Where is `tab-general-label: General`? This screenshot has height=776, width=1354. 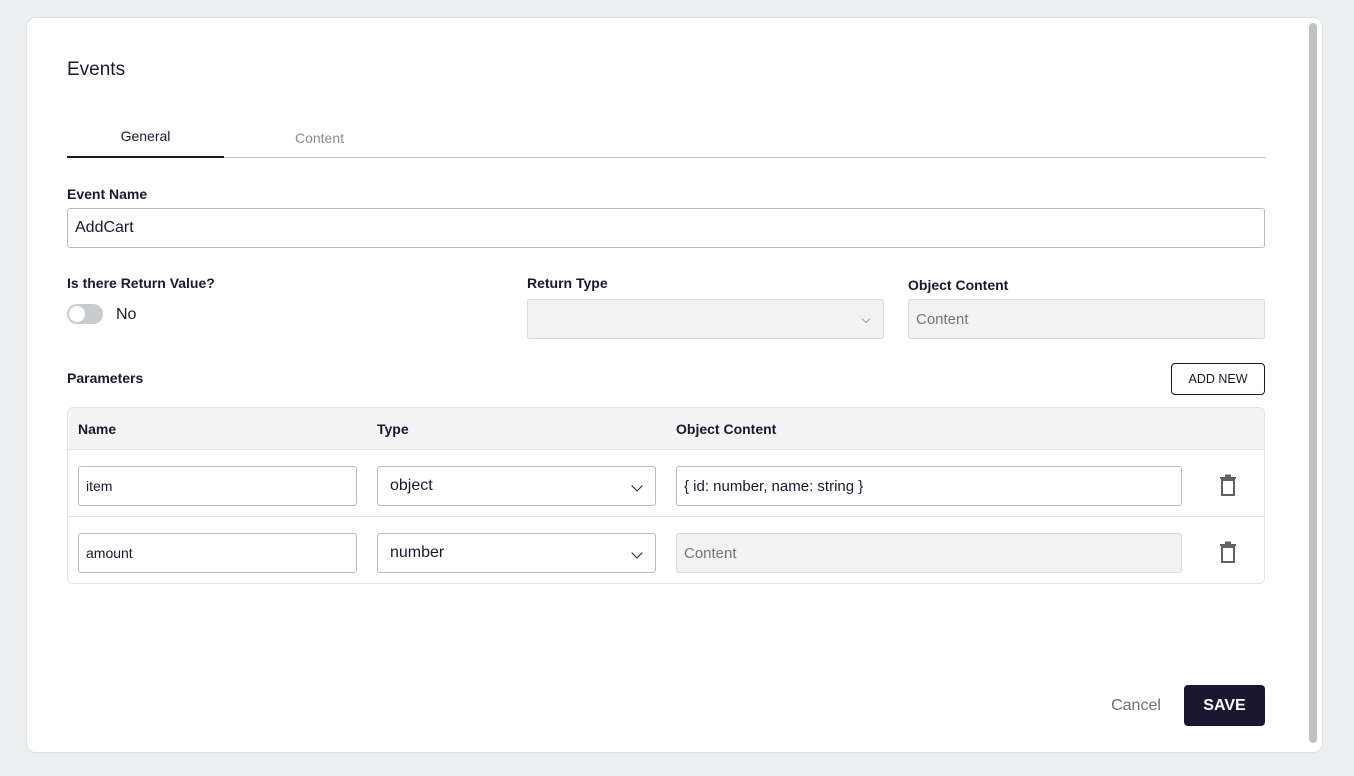
tab-general-label: General is located at coordinates (145, 136).